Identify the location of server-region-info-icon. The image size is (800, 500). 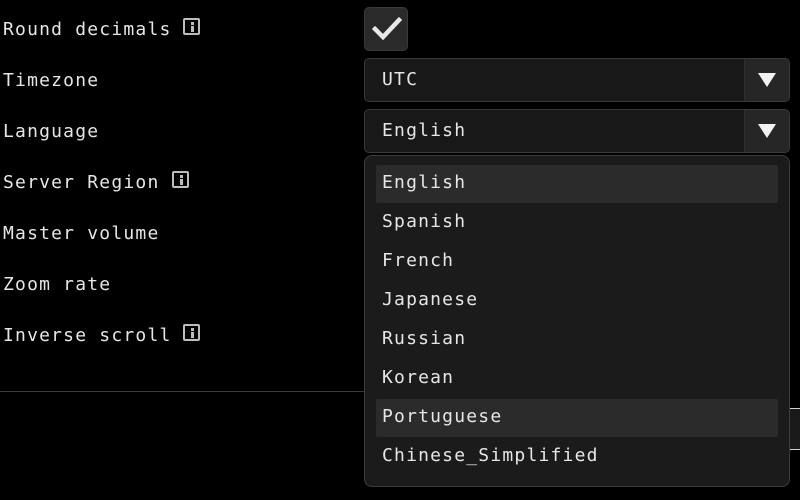
(180, 179).